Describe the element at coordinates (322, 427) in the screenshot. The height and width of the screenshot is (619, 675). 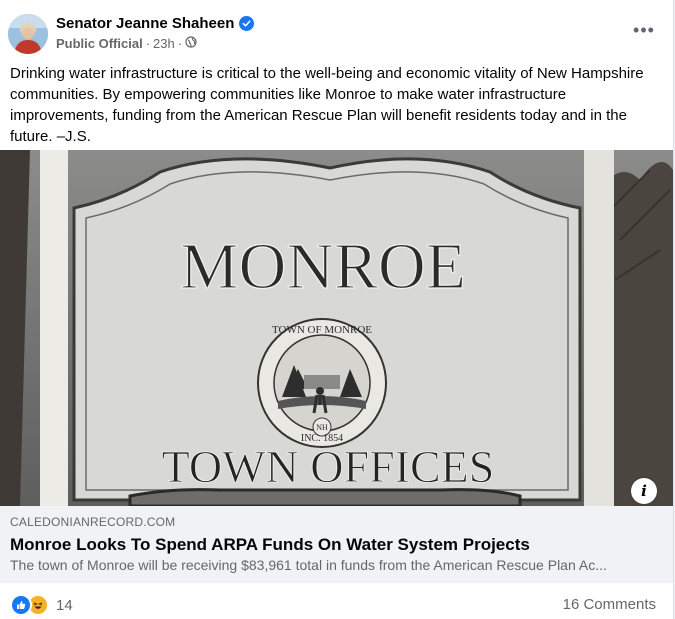
I see `seal-state-text: NH` at that location.